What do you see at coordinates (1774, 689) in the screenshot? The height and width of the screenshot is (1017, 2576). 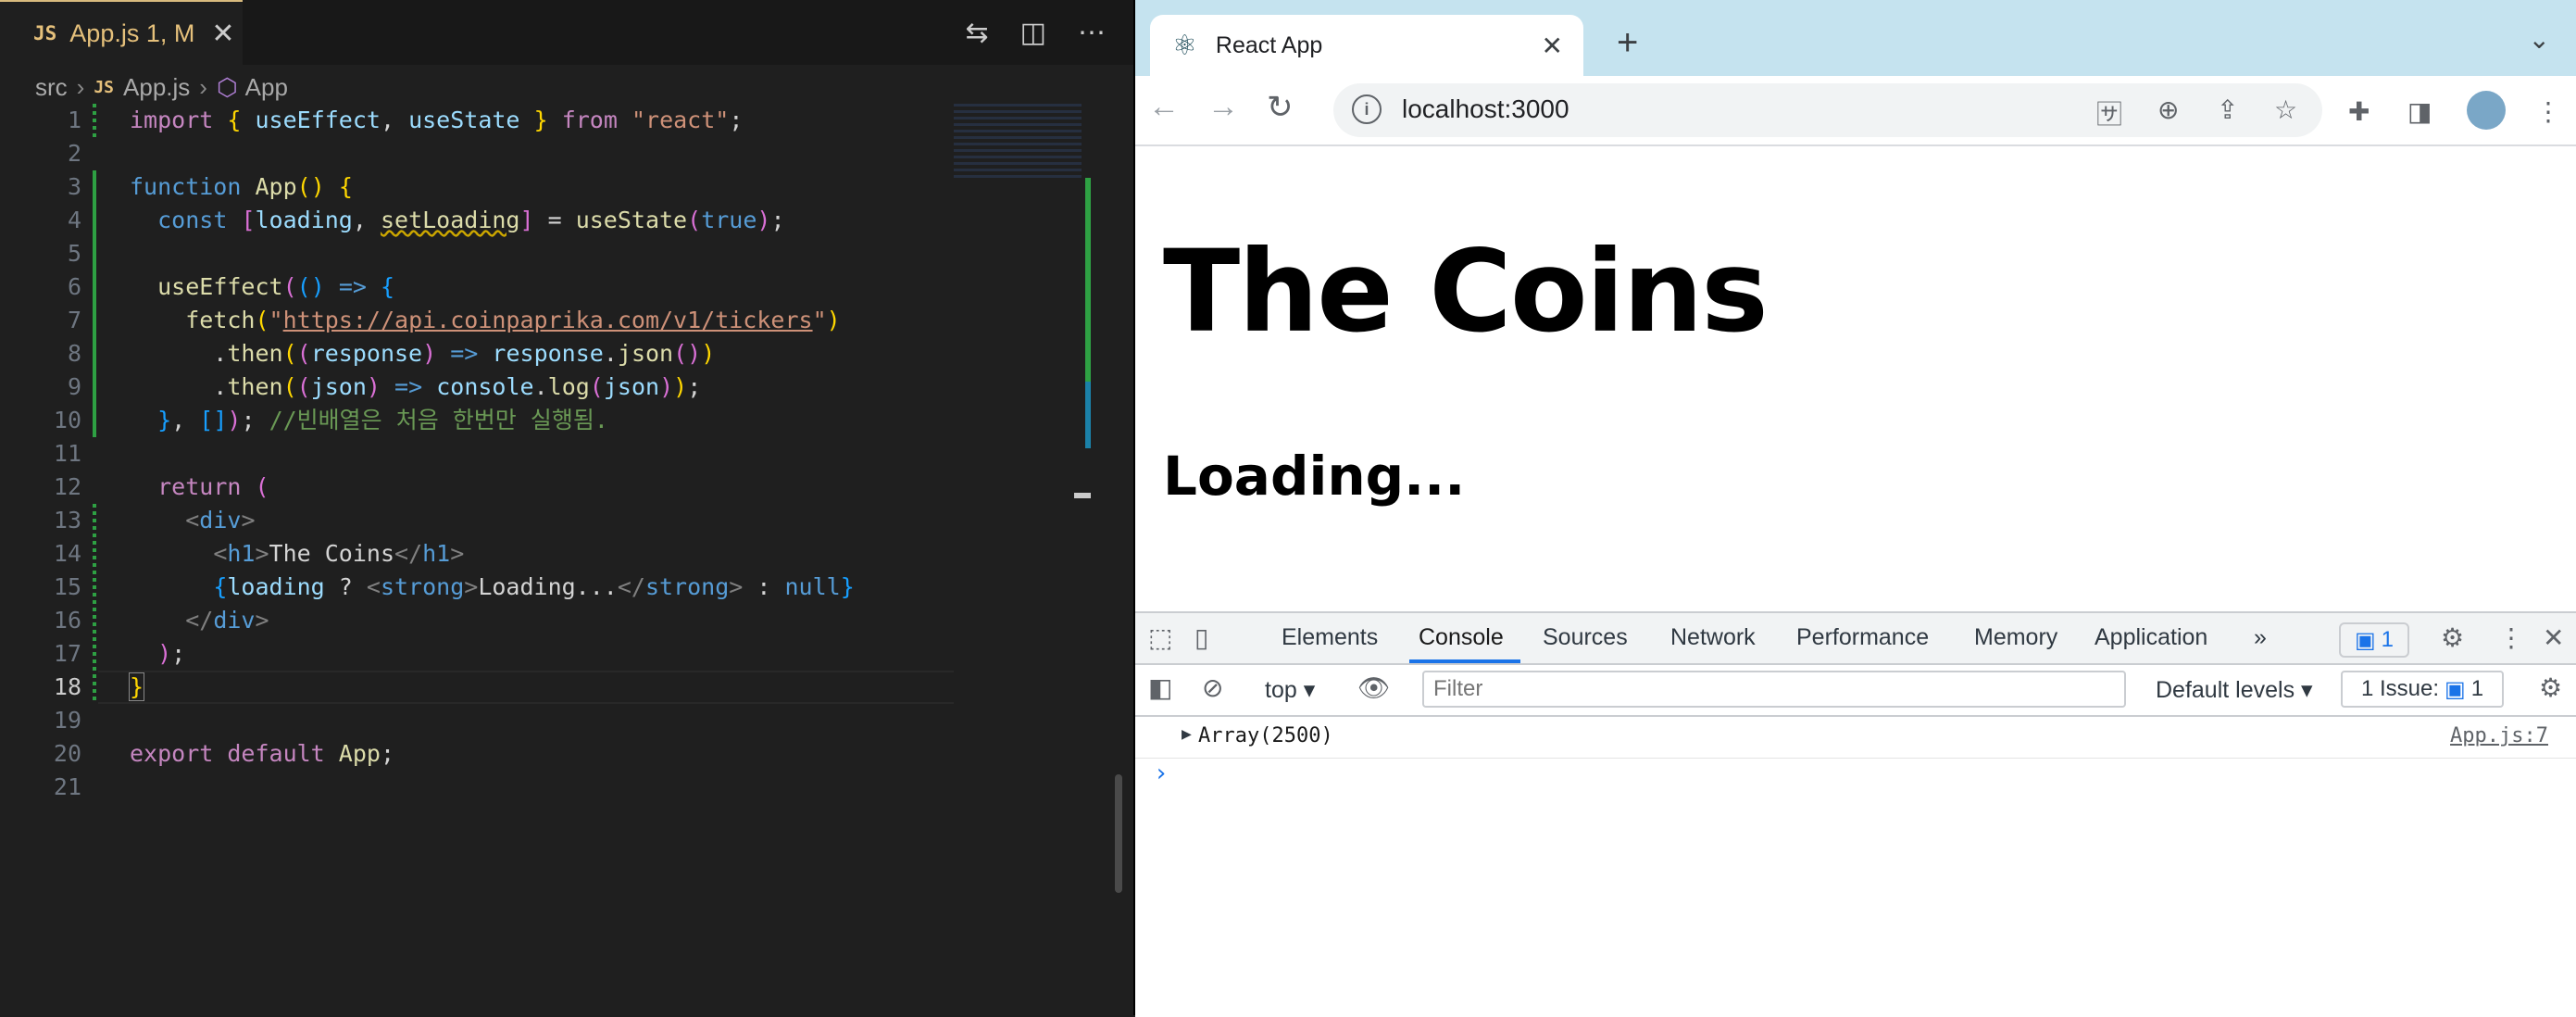 I see `filter-input` at bounding box center [1774, 689].